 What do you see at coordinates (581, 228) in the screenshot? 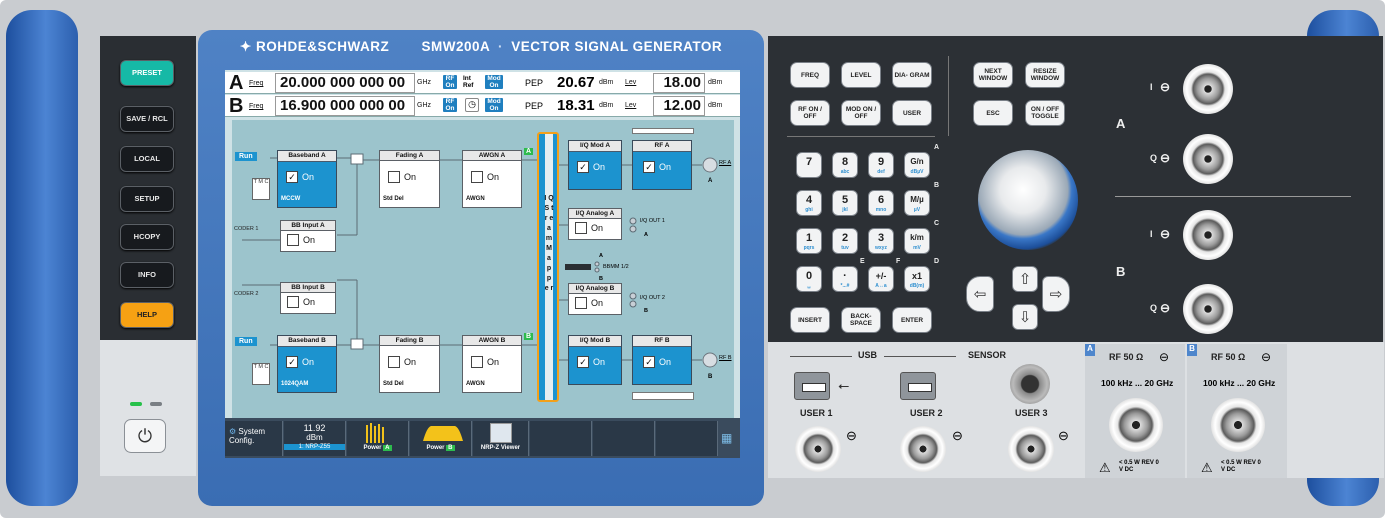
I see `iq-analog-a-checkbox` at bounding box center [581, 228].